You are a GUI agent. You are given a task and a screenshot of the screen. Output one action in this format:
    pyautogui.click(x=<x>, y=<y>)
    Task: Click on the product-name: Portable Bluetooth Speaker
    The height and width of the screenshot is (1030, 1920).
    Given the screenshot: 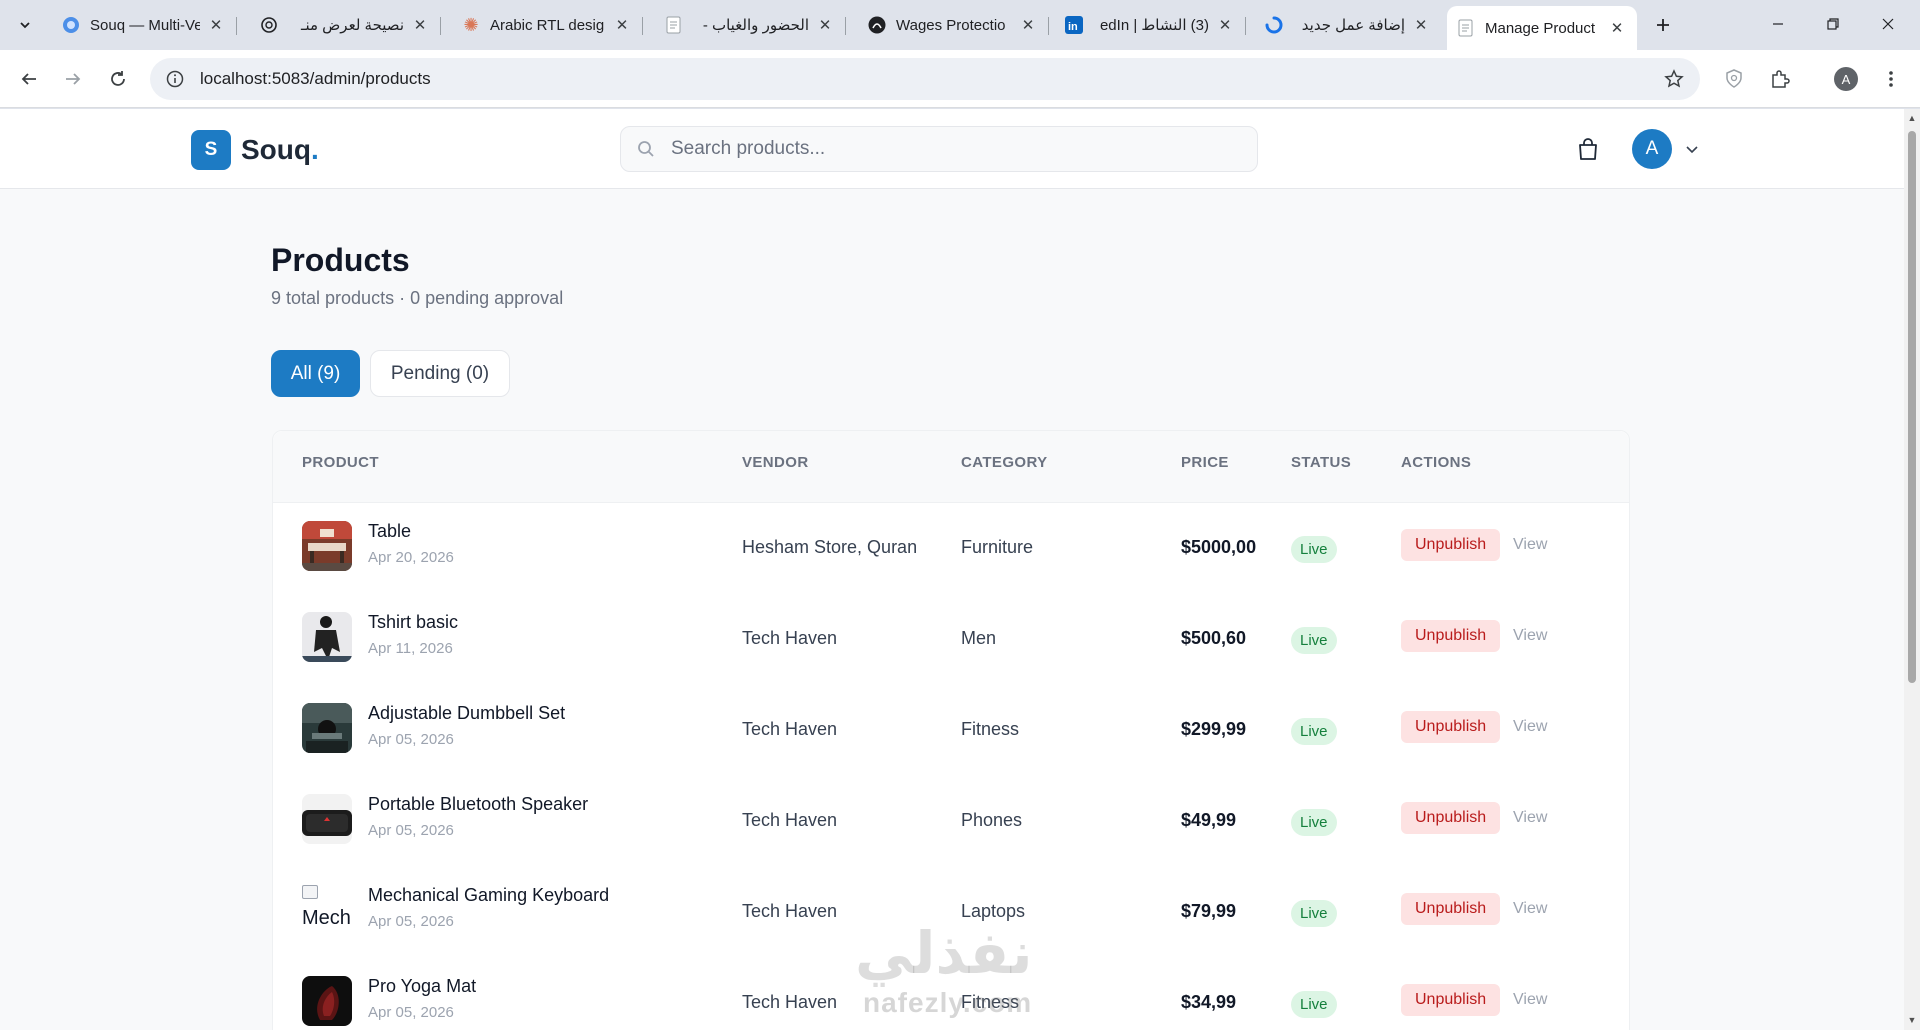 What is the action you would take?
    pyautogui.click(x=478, y=804)
    